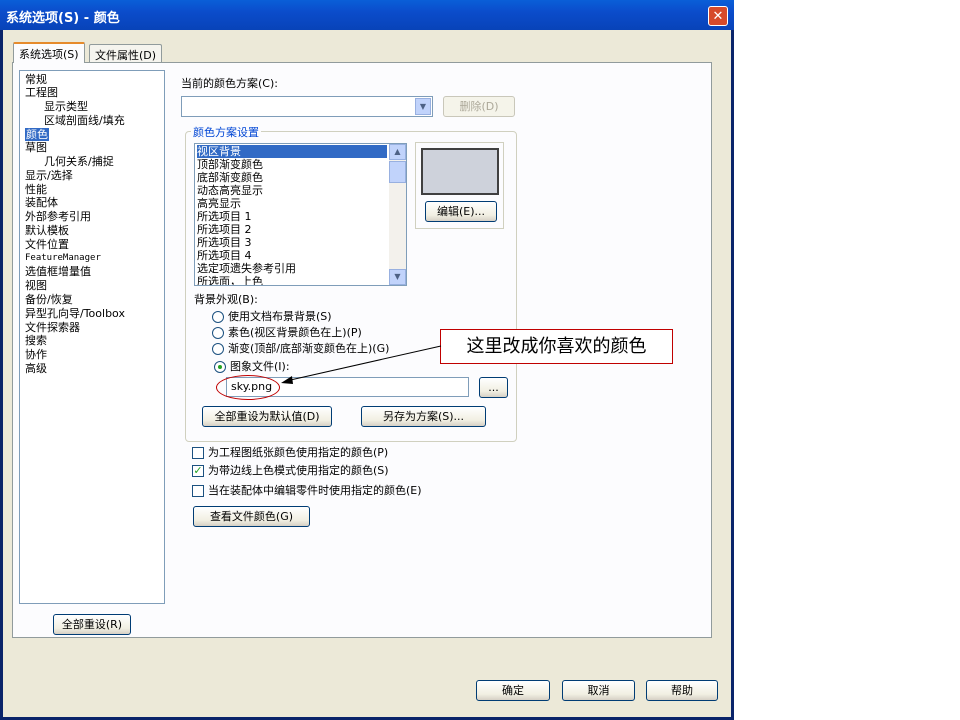 This screenshot has height=720, width=960. What do you see at coordinates (47, 230) in the screenshot?
I see `tree-item-default-templates: 默认模板` at bounding box center [47, 230].